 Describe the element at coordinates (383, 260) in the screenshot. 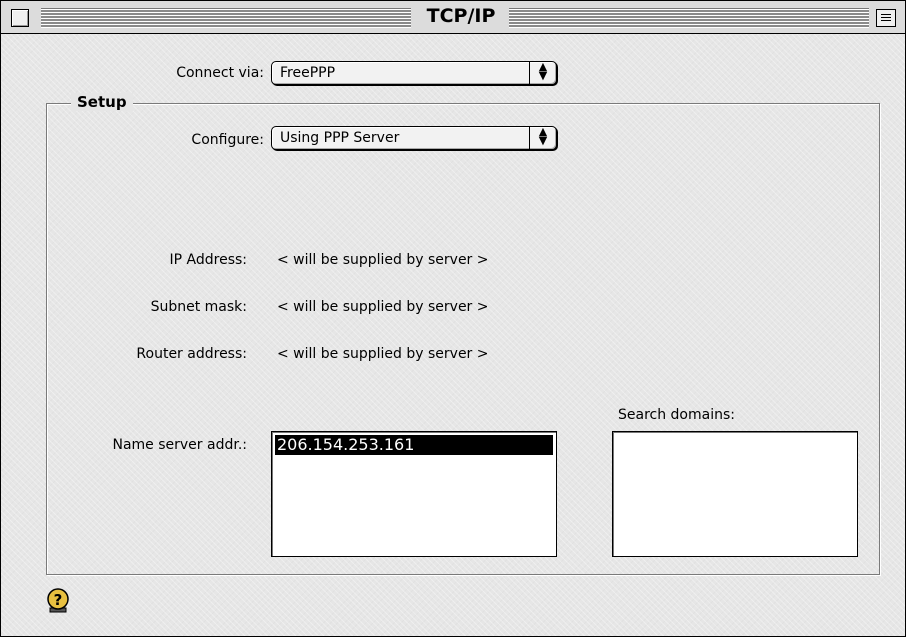

I see `ip-address-value: < will be supplied by server >` at that location.